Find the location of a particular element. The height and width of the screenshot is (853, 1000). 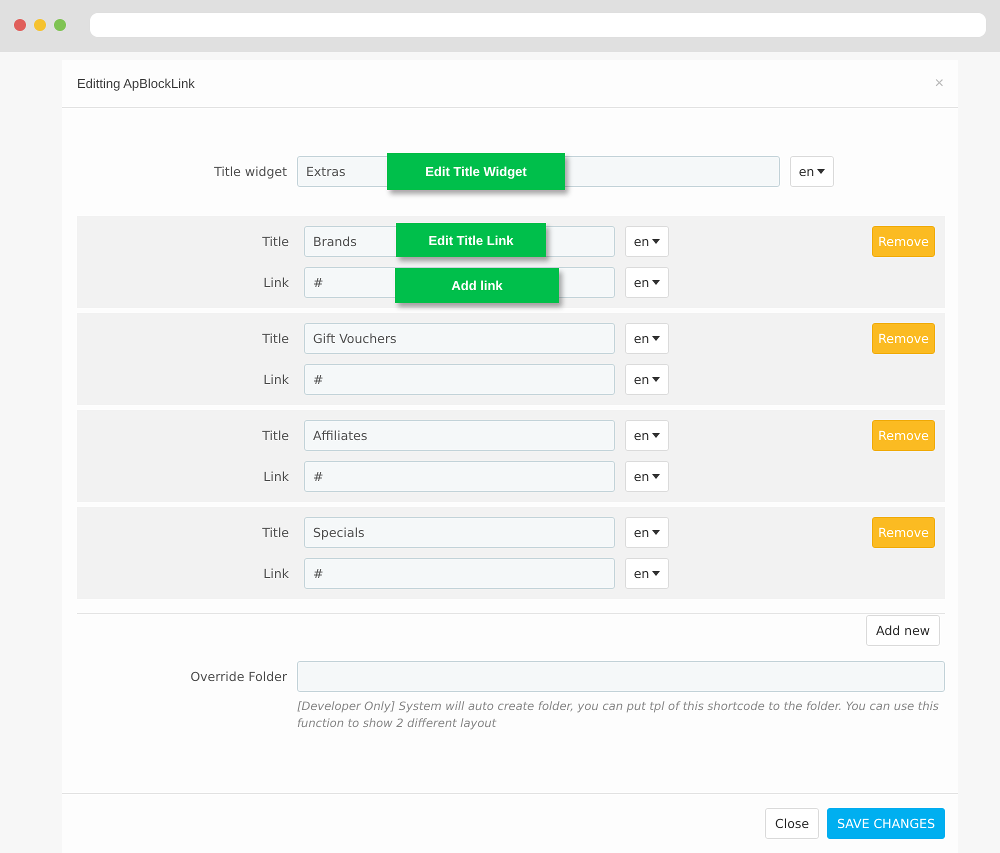

field-label: Override Folder is located at coordinates (238, 676).